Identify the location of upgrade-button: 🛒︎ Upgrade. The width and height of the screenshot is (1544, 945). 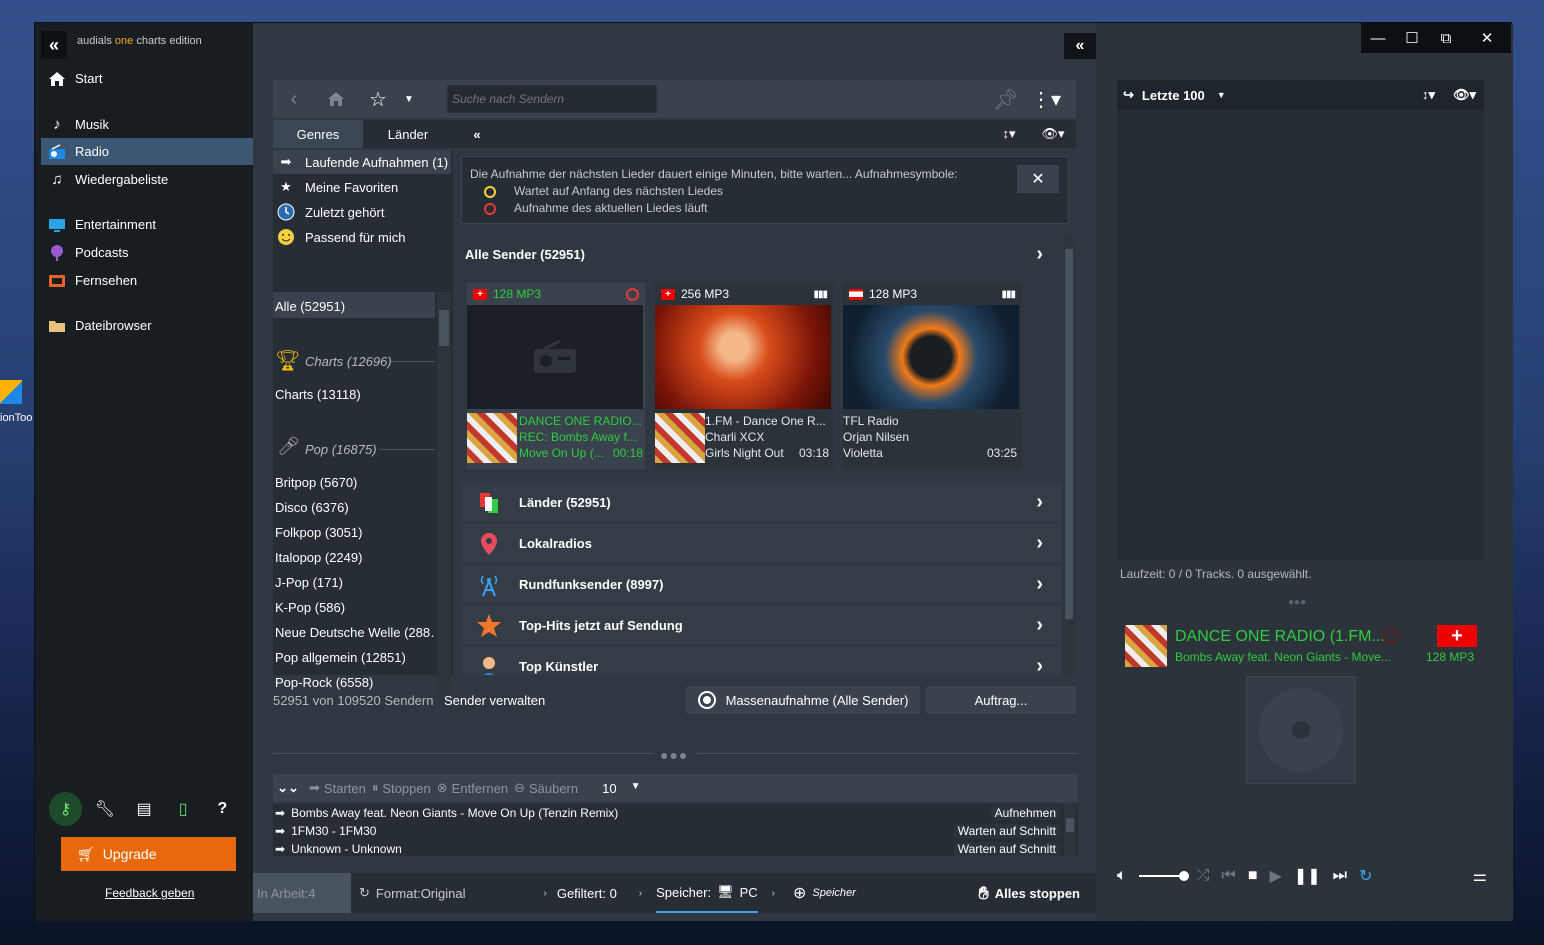
(148, 854).